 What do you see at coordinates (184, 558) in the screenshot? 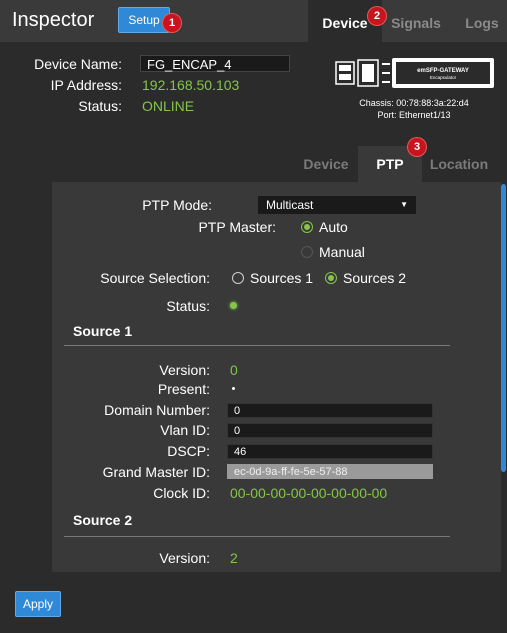
I see `s2-version-label: Version:` at bounding box center [184, 558].